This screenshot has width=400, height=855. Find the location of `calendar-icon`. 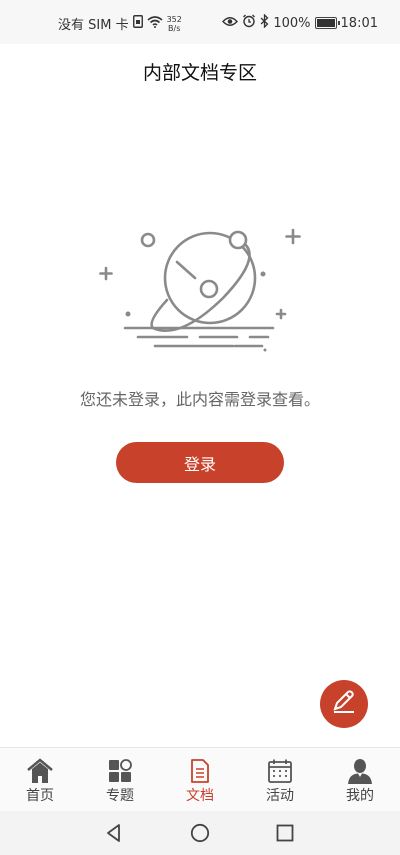

calendar-icon is located at coordinates (280, 771).